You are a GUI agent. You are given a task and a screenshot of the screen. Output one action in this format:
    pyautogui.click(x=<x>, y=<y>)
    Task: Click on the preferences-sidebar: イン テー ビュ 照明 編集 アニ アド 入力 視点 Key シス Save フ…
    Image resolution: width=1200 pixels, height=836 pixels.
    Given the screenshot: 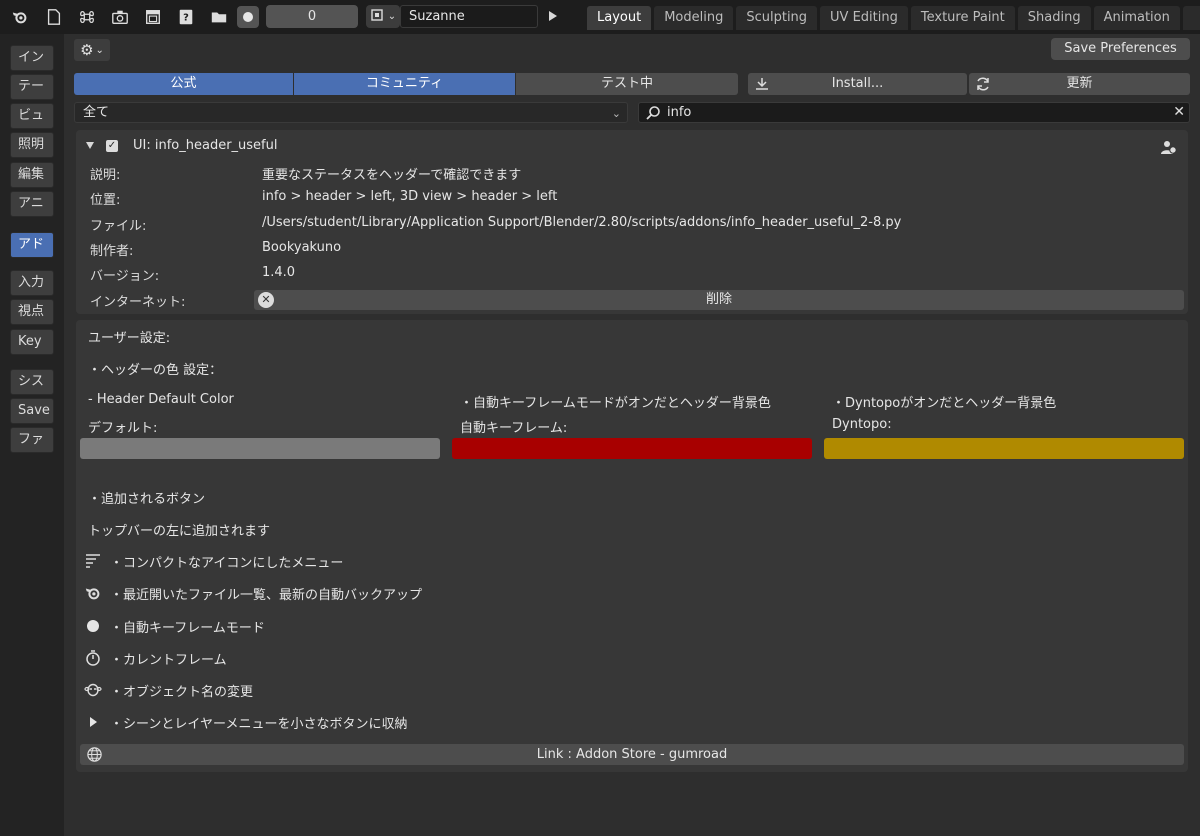 What is the action you would take?
    pyautogui.click(x=32, y=435)
    